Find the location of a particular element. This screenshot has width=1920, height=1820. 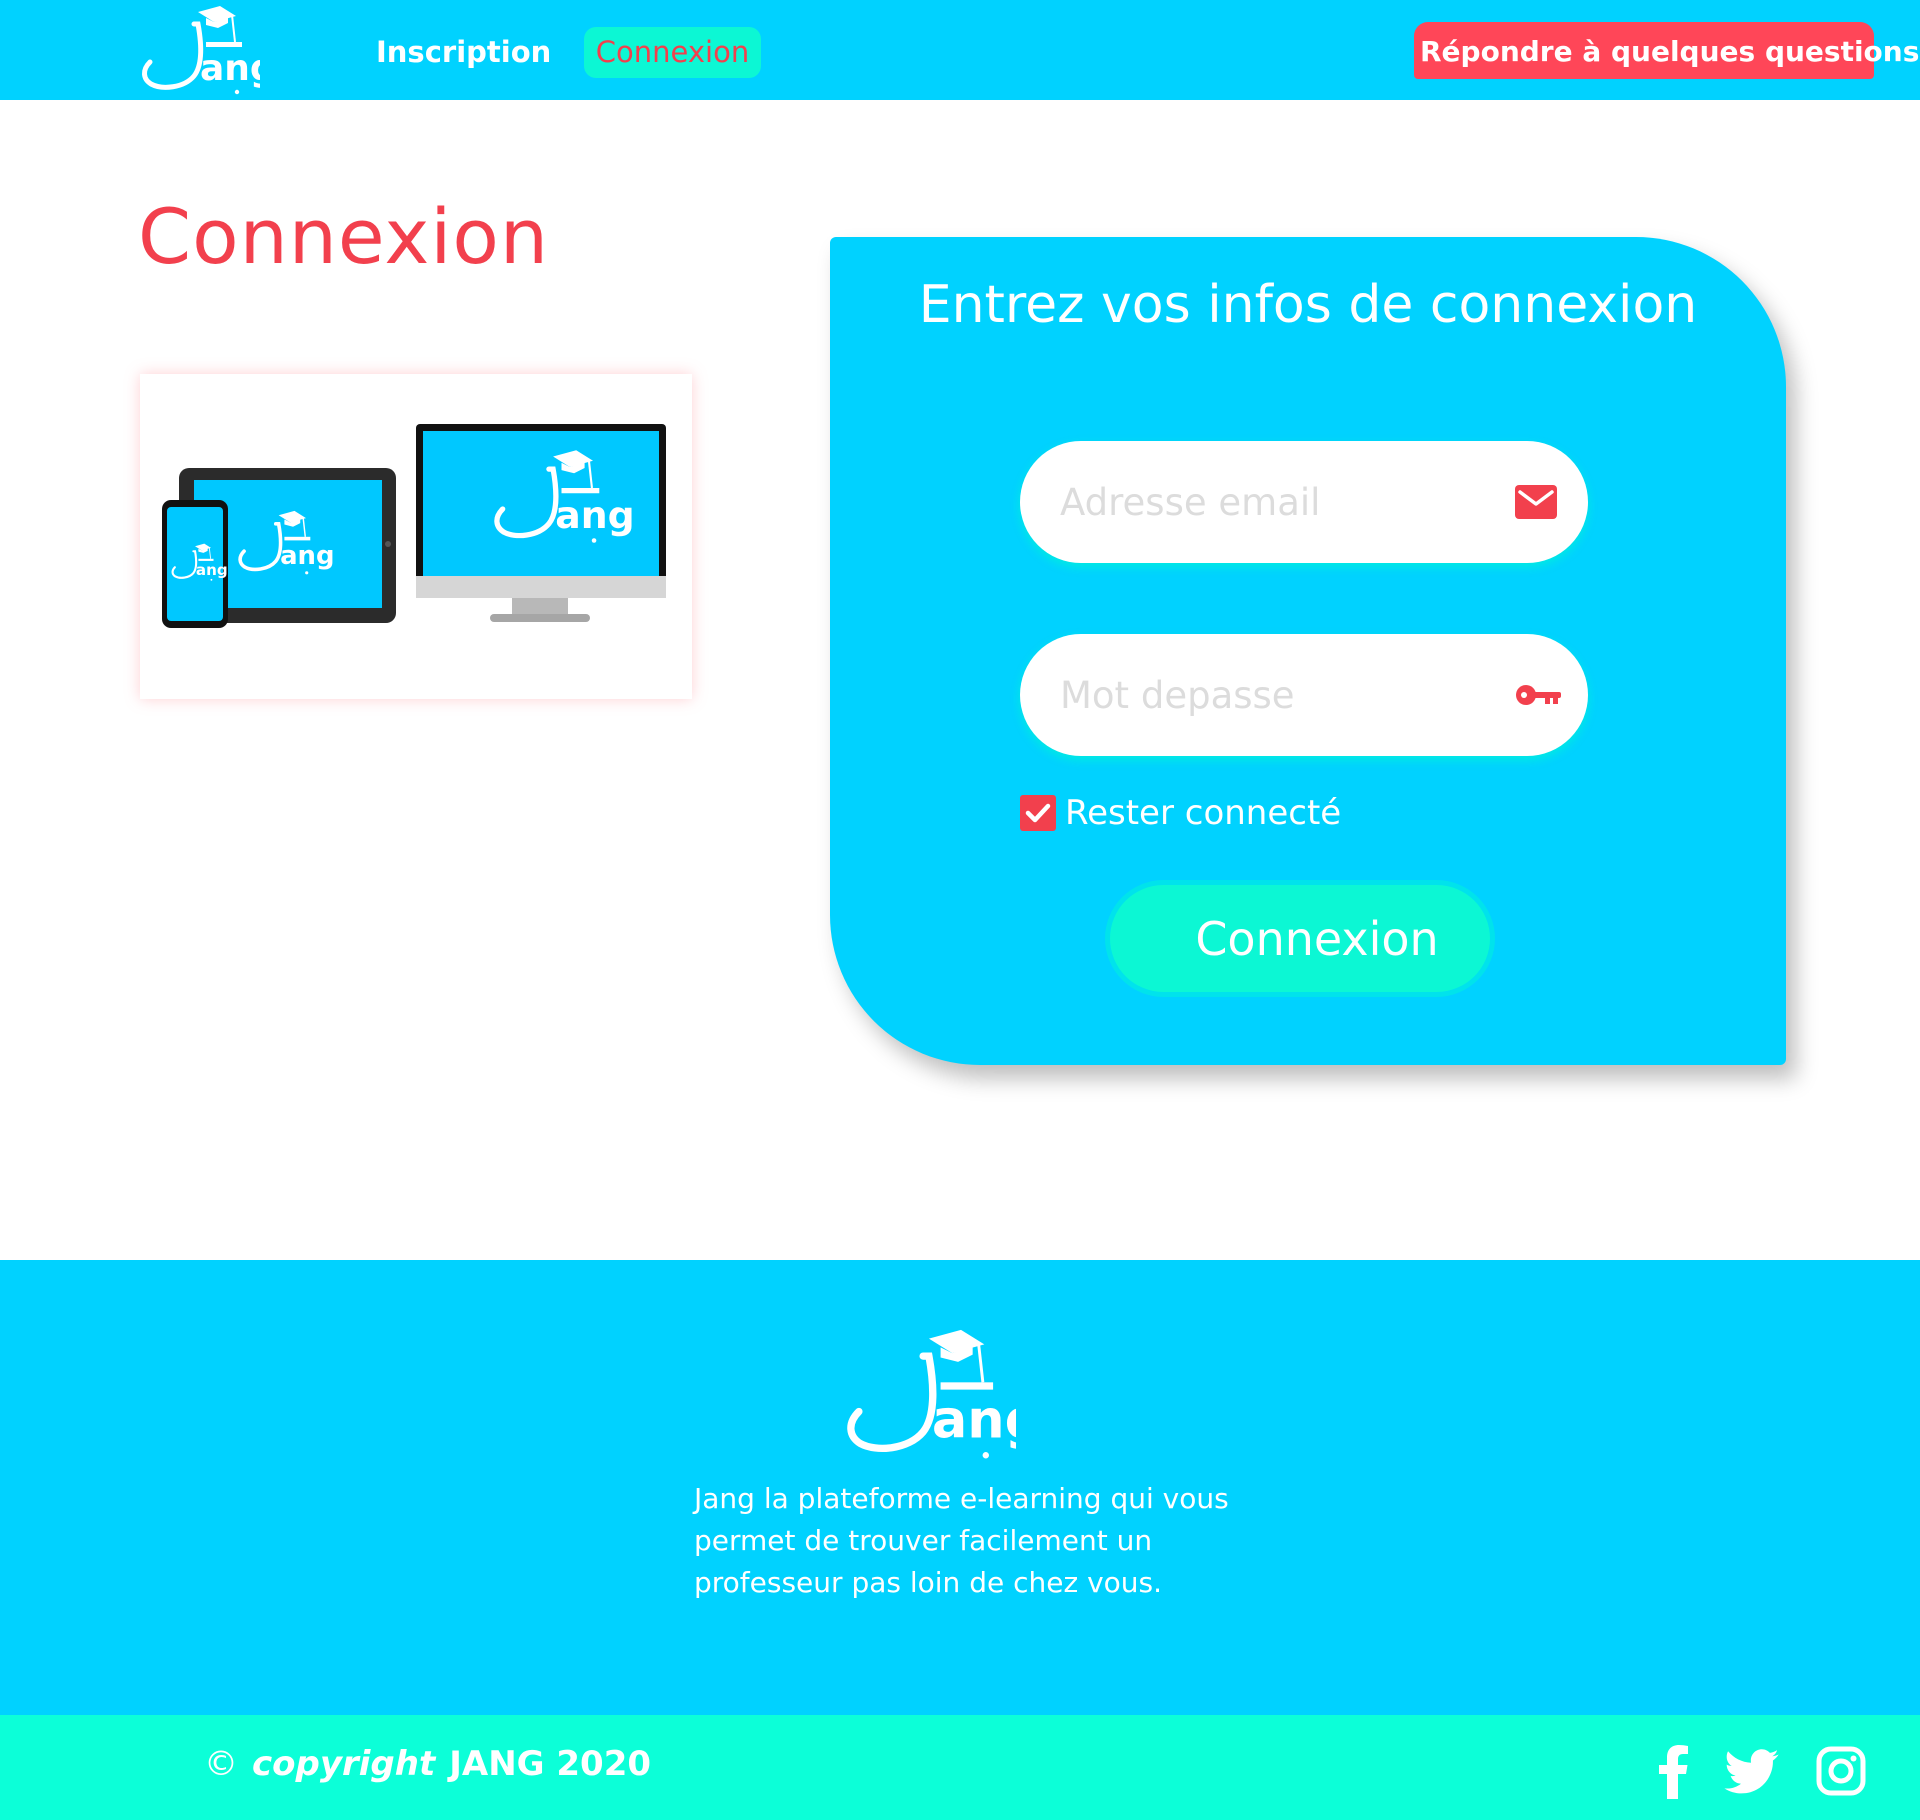

twitter-icon is located at coordinates (1752, 1772).